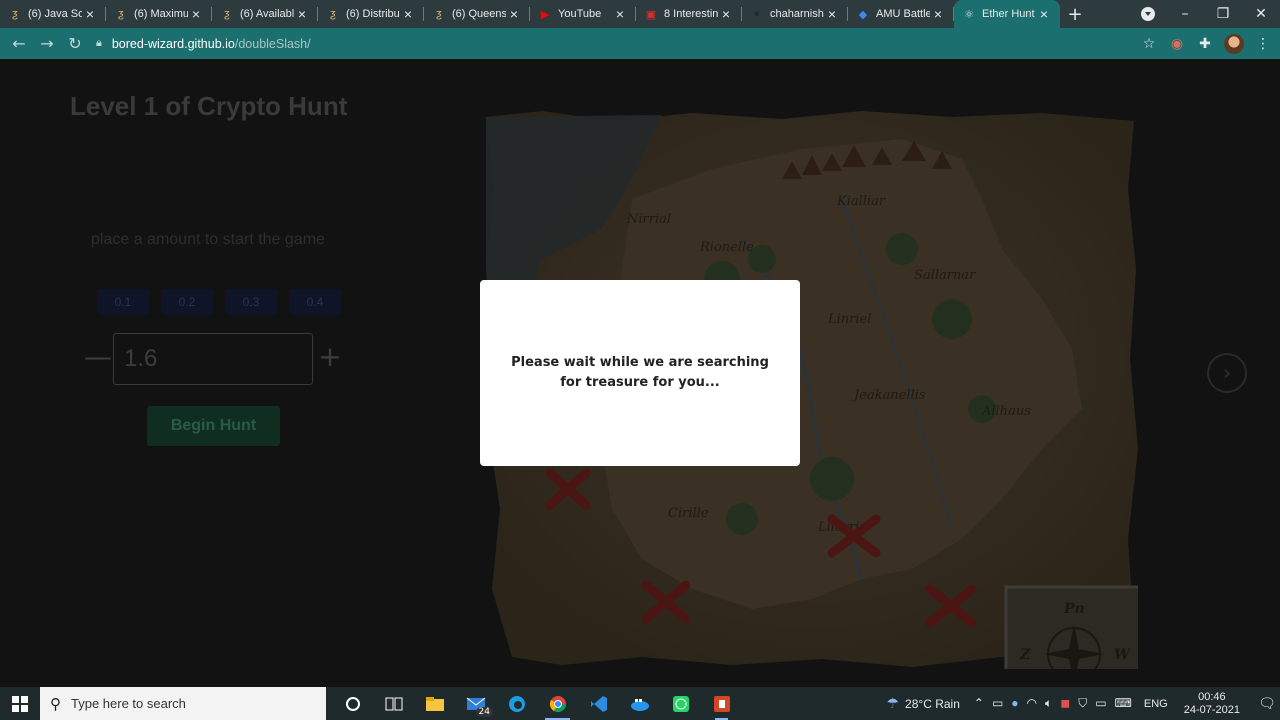 Image resolution: width=1280 pixels, height=720 pixels. What do you see at coordinates (969, 14) in the screenshot?
I see `react-icon: ⚛` at bounding box center [969, 14].